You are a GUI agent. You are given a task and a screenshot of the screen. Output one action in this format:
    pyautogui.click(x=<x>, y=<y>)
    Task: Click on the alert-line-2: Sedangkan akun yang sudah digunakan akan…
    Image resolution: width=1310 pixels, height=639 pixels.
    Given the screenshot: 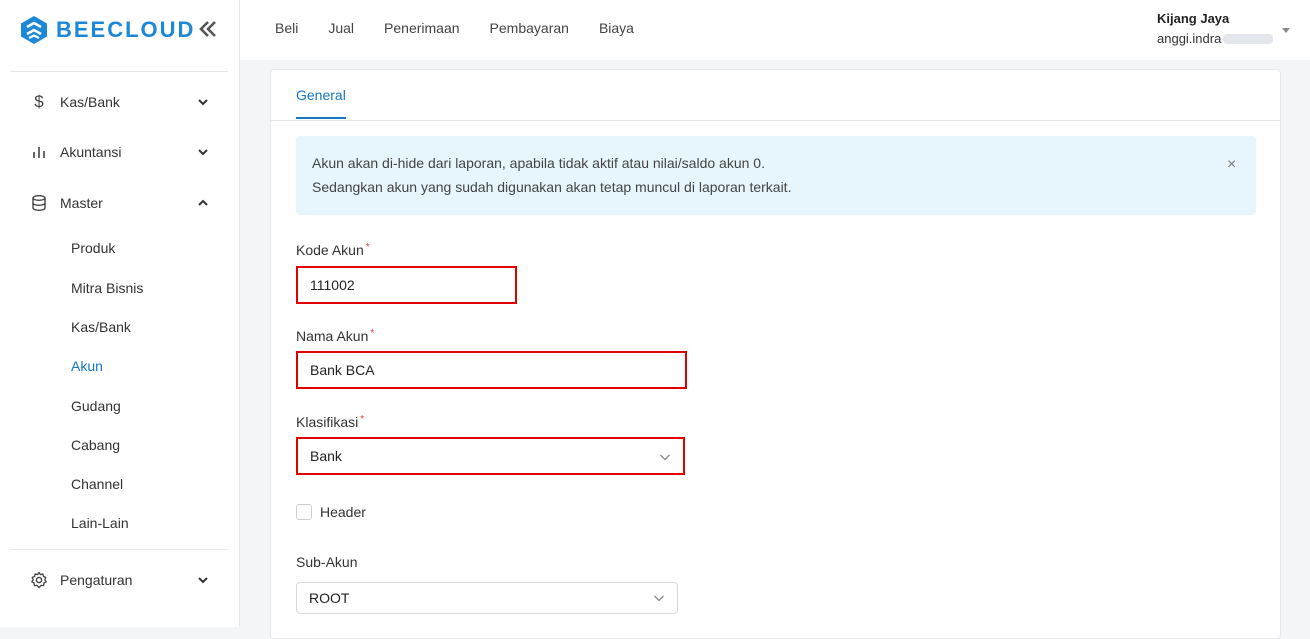 What is the action you would take?
    pyautogui.click(x=552, y=187)
    